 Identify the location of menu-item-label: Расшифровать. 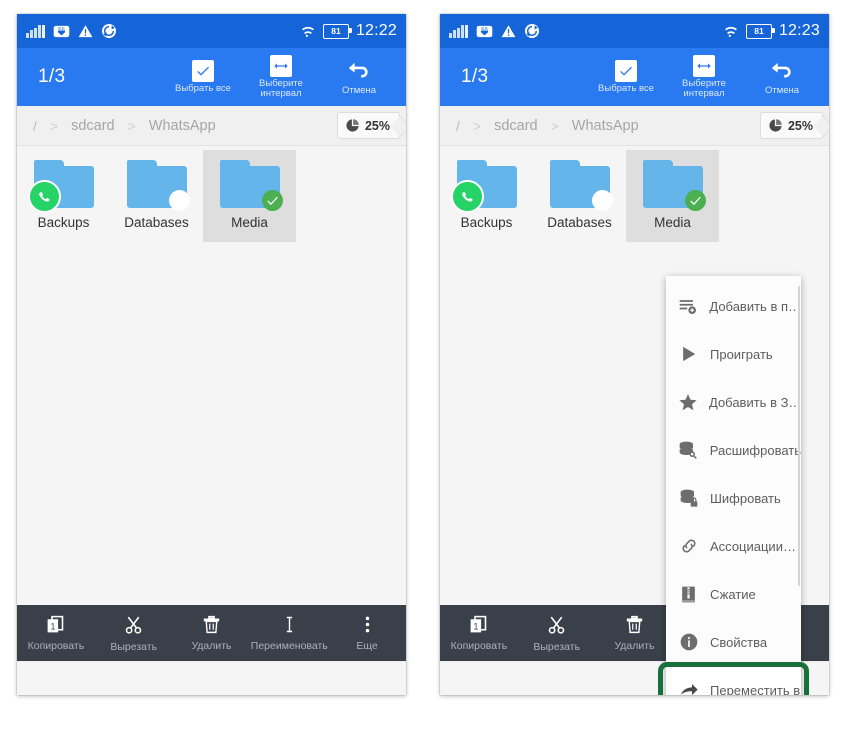
(755, 450).